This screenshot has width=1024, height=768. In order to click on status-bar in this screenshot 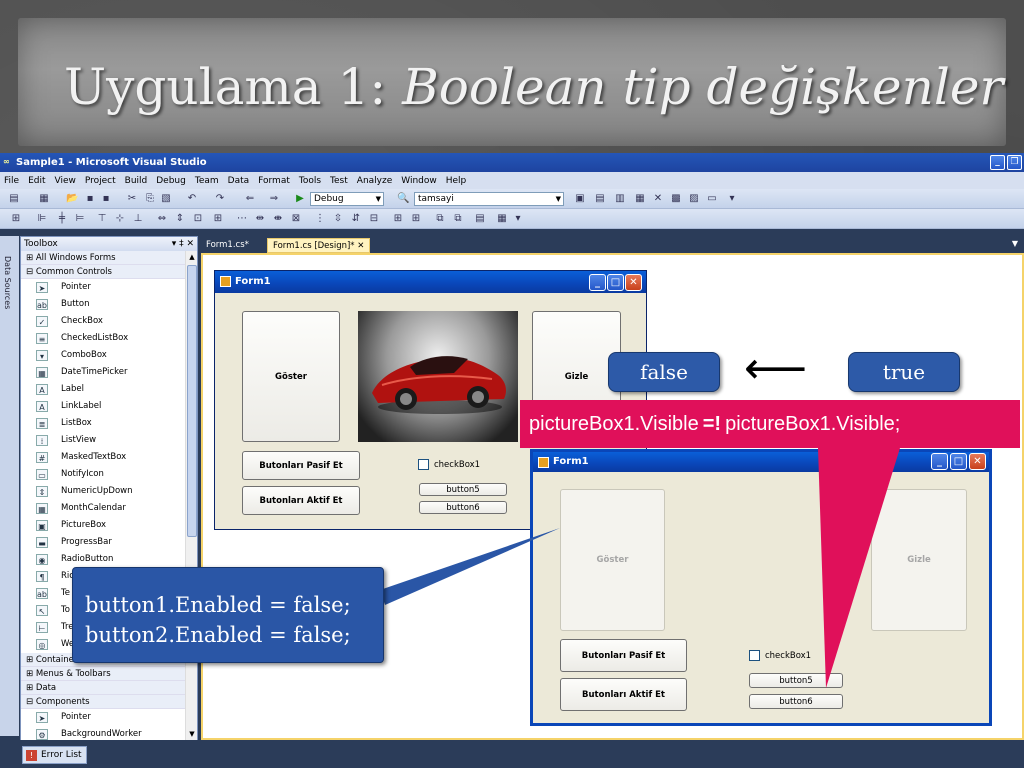, I will do `click(512, 754)`.